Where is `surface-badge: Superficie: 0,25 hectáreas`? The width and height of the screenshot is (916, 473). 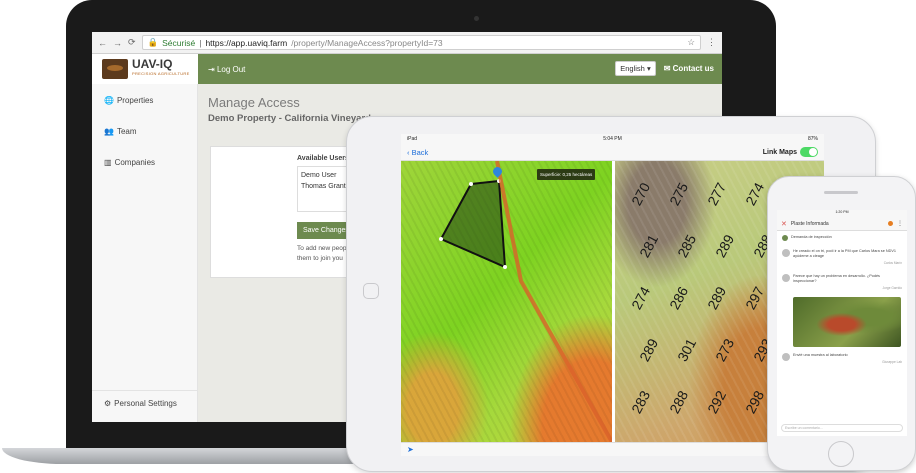
surface-badge: Superficie: 0,25 hectáreas is located at coordinates (566, 174).